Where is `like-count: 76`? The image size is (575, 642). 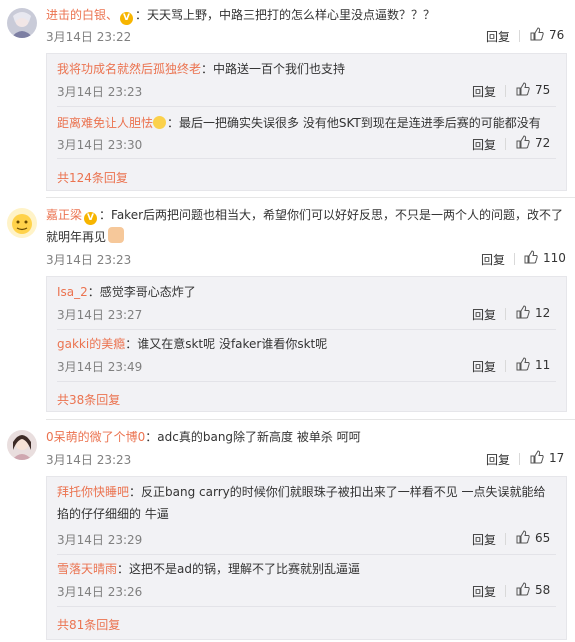 like-count: 76 is located at coordinates (557, 35).